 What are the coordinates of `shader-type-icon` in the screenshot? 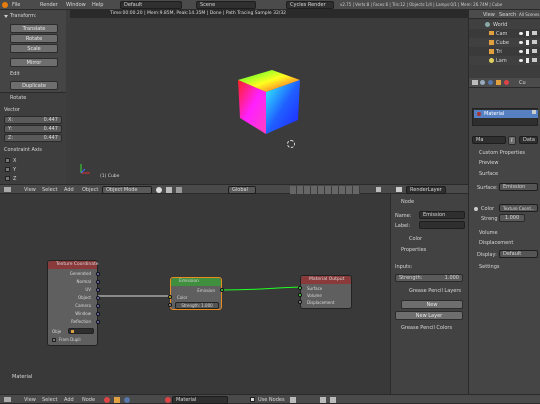 It's located at (107, 400).